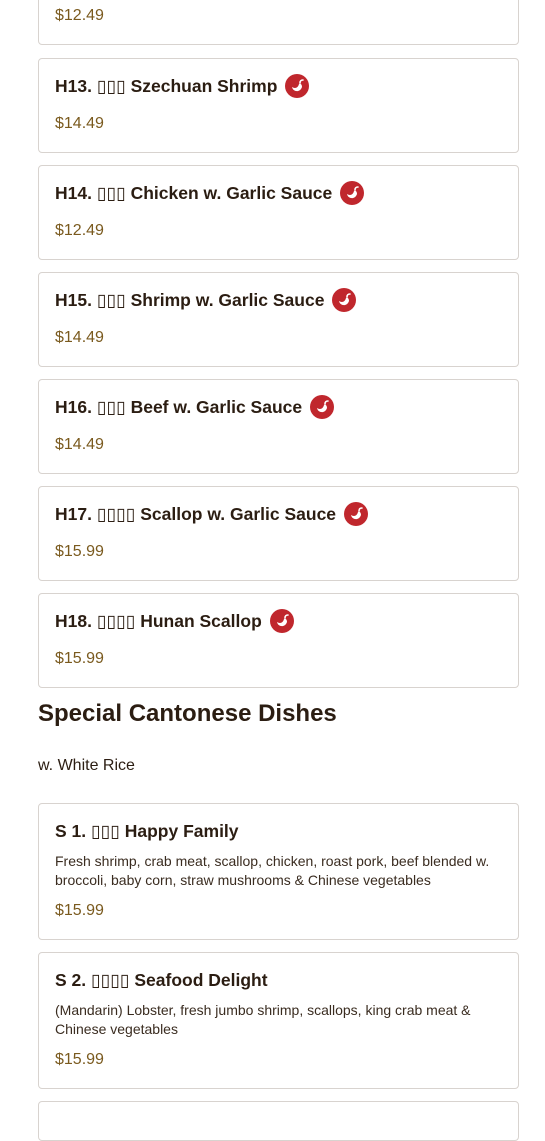 Image resolution: width=545 pixels, height=1141 pixels. Describe the element at coordinates (187, 713) in the screenshot. I see `section-title: Special Cantonese Dishes` at that location.